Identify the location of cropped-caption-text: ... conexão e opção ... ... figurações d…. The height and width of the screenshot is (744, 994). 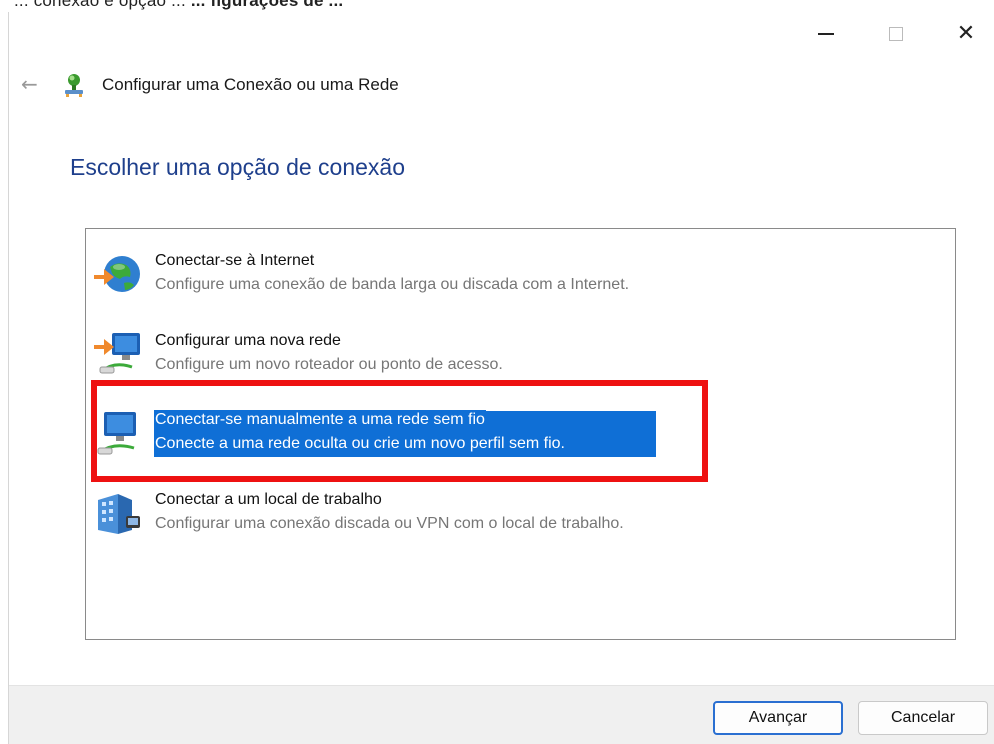
(178, 5).